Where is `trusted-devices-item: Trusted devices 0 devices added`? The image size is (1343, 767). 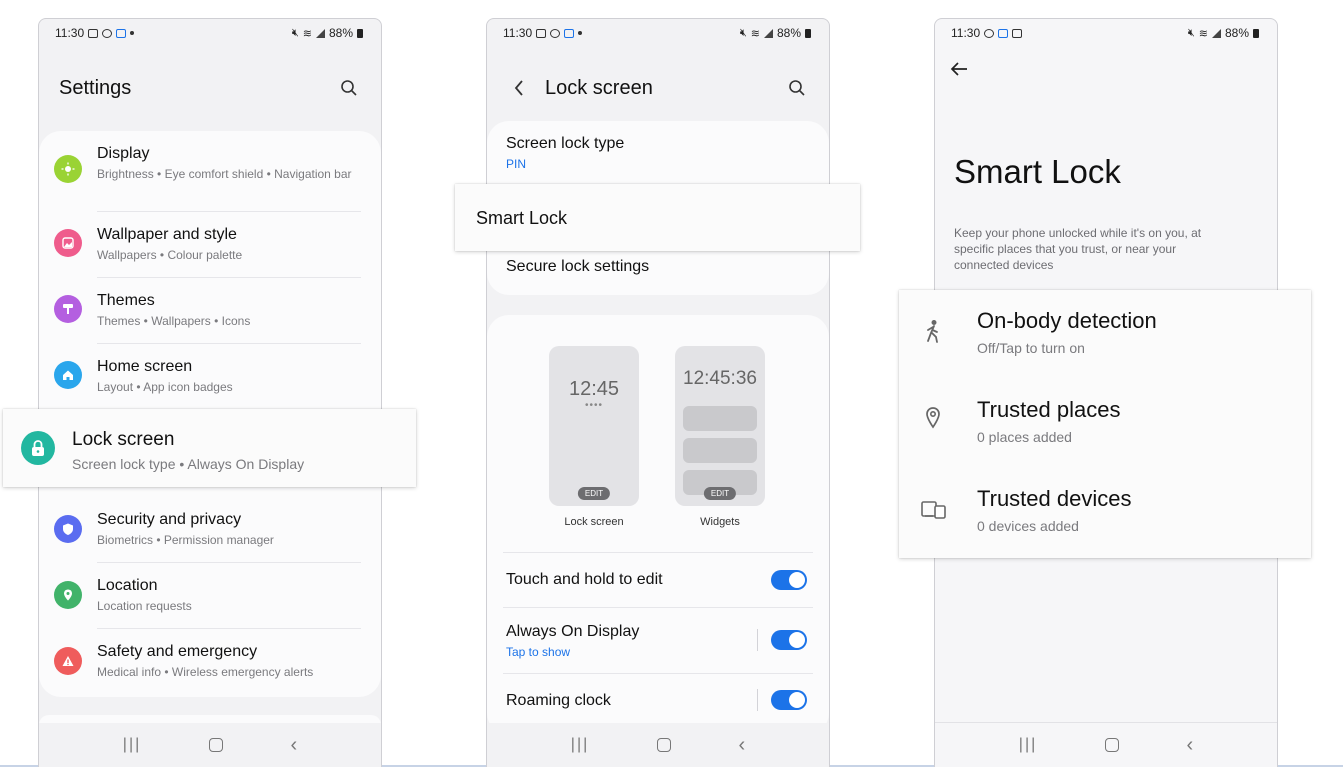 trusted-devices-item: Trusted devices 0 devices added is located at coordinates (1105, 512).